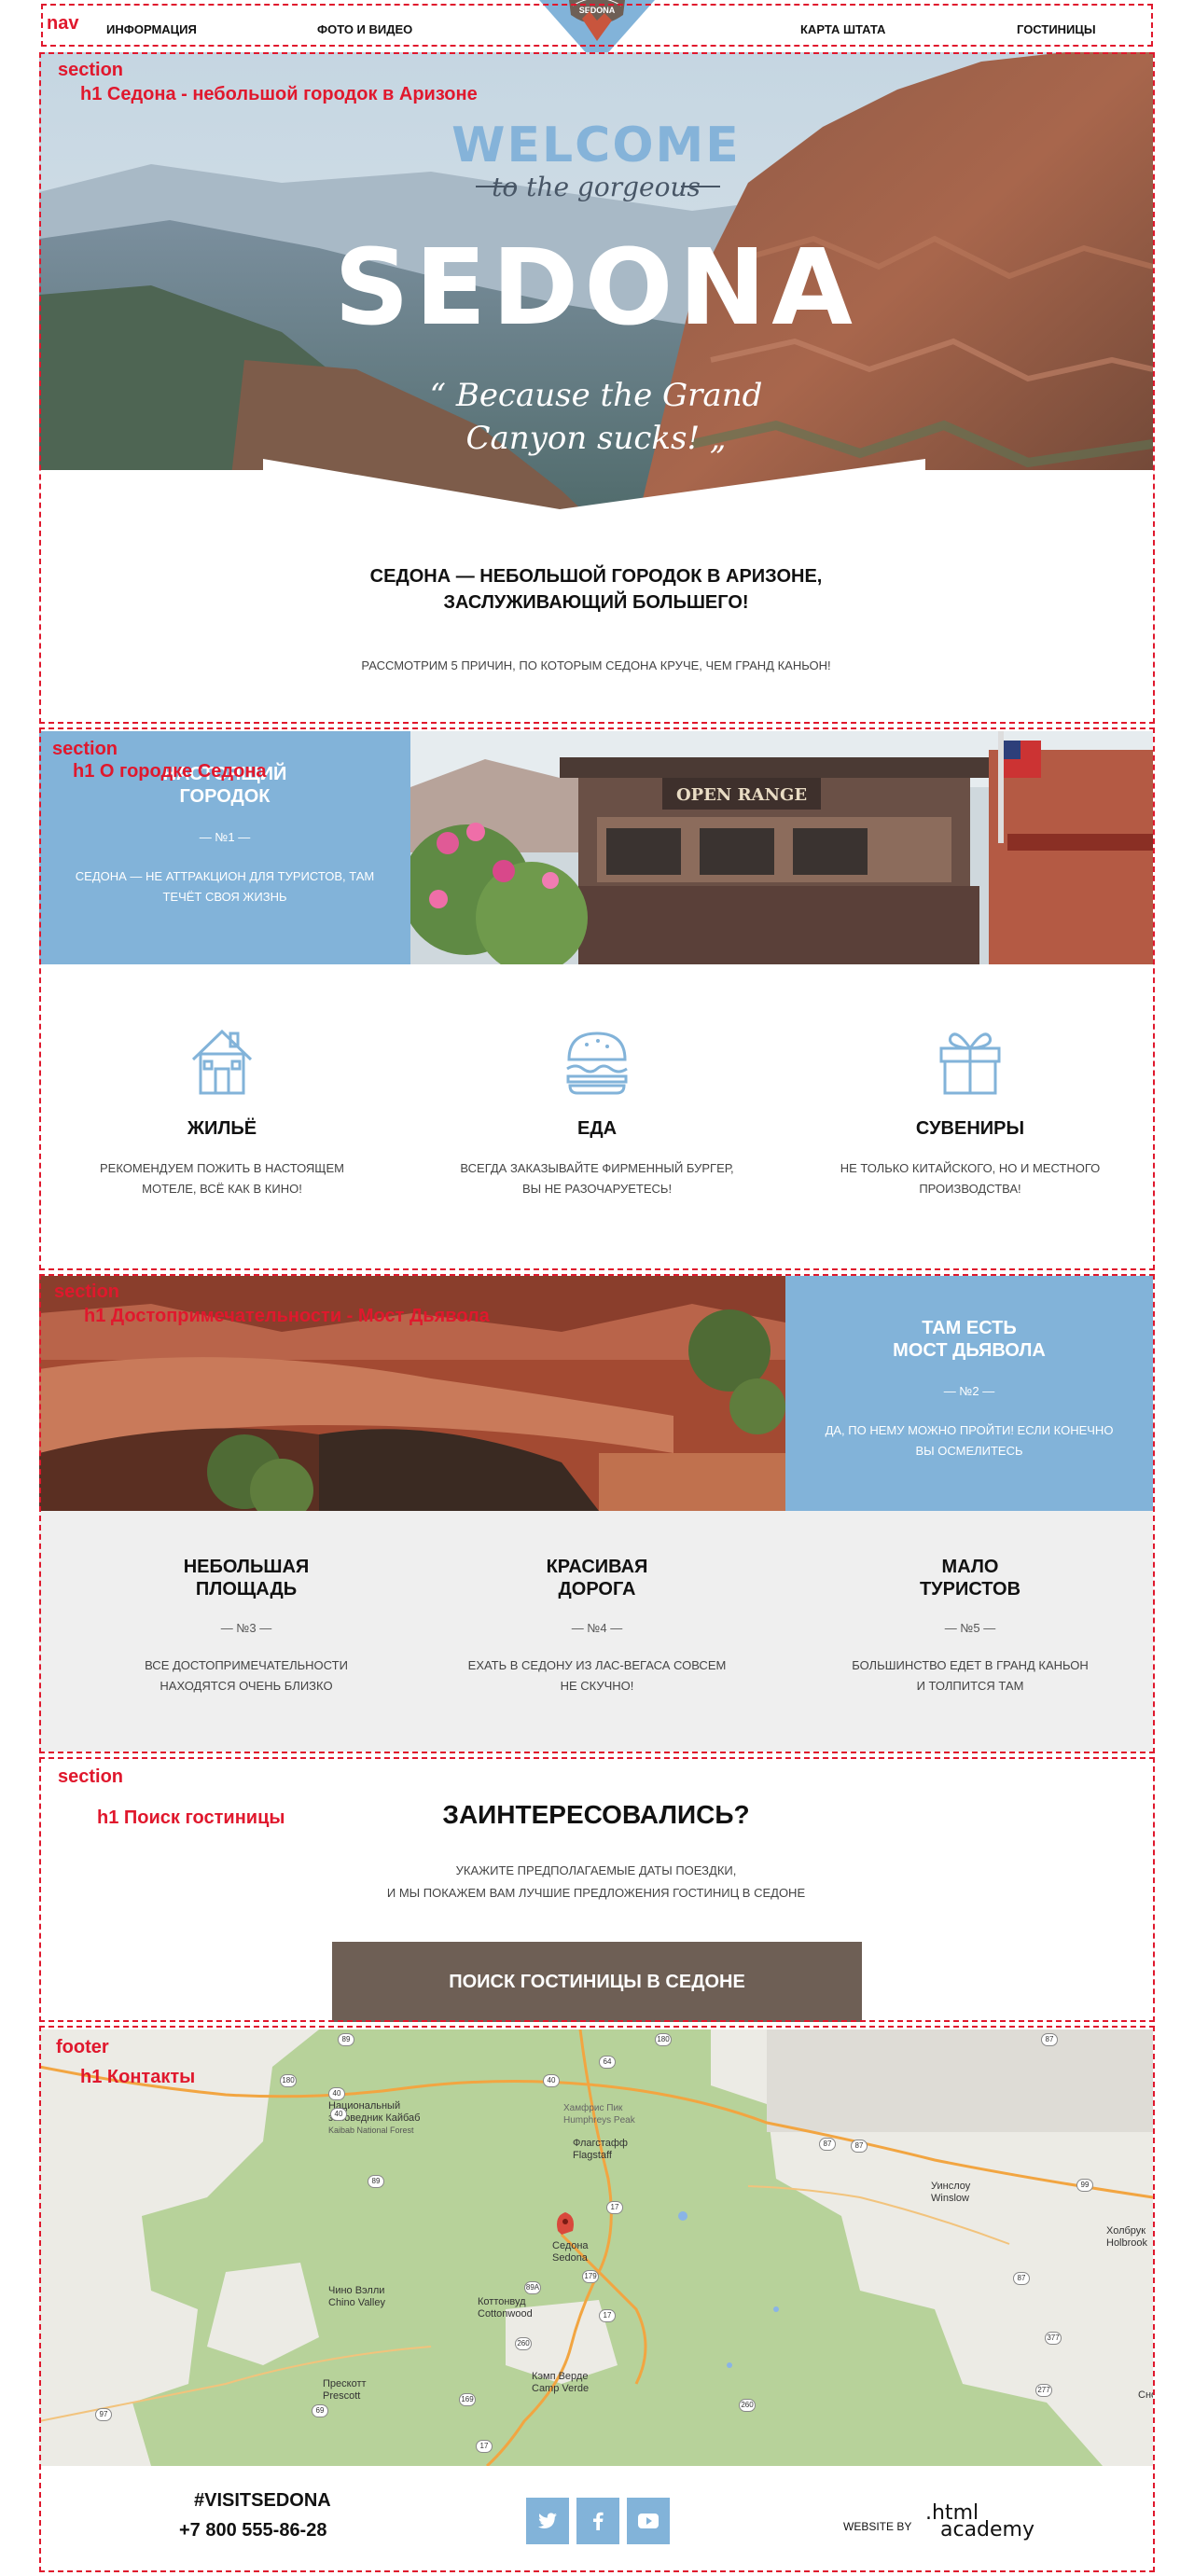 The height and width of the screenshot is (2576, 1194). What do you see at coordinates (877, 2526) in the screenshot?
I see `website-by-label: WEBSITE BY` at bounding box center [877, 2526].